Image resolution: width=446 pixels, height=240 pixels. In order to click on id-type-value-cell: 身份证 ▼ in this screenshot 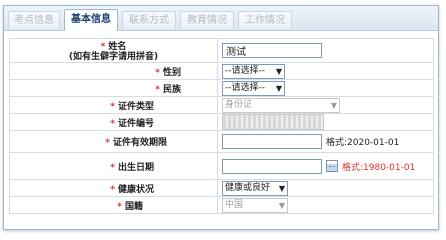, I will do `click(325, 105)`.